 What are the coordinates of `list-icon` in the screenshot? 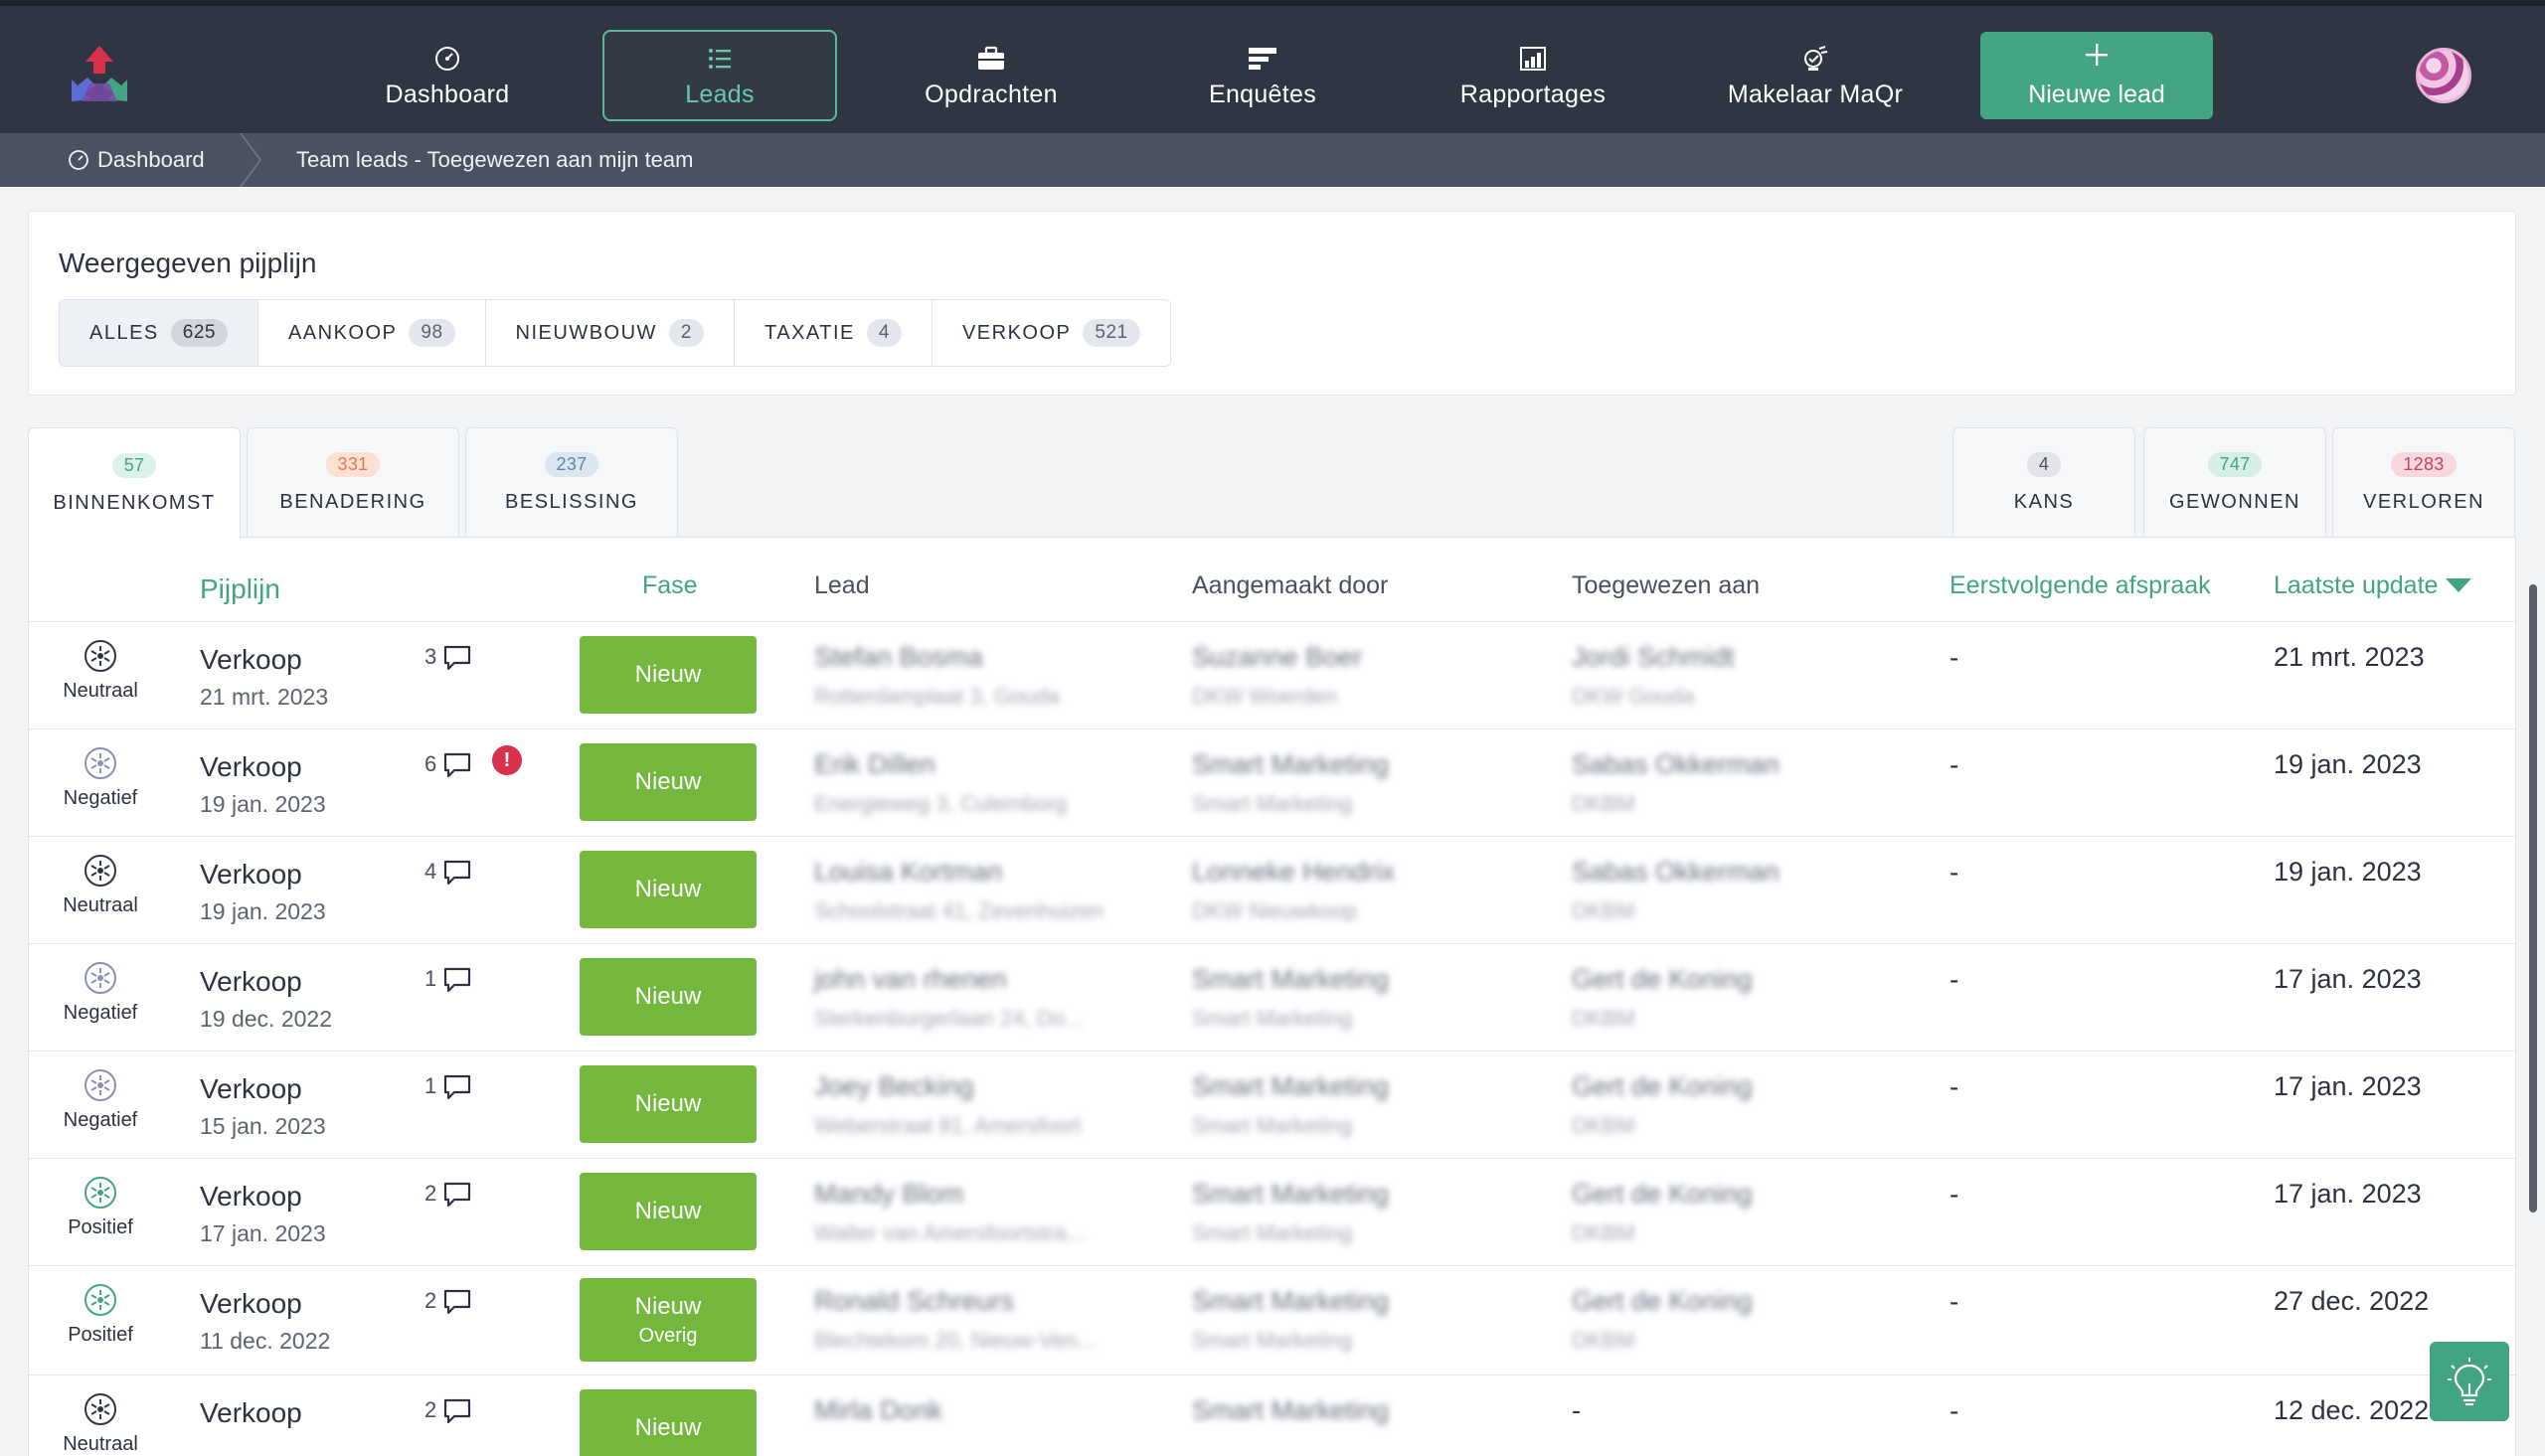 It's located at (720, 59).